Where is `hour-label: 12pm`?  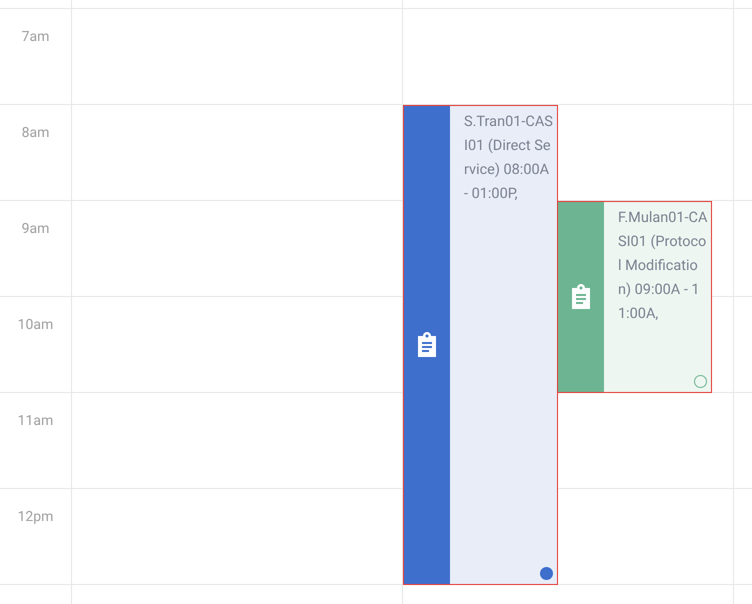
hour-label: 12pm is located at coordinates (36, 517).